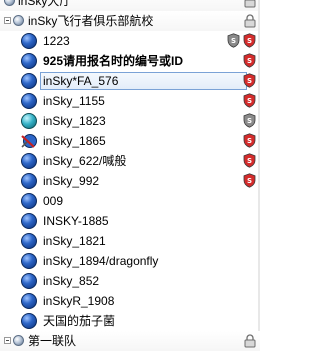 This screenshot has height=351, width=320. I want to click on collapse-toggle, so click(7, 20).